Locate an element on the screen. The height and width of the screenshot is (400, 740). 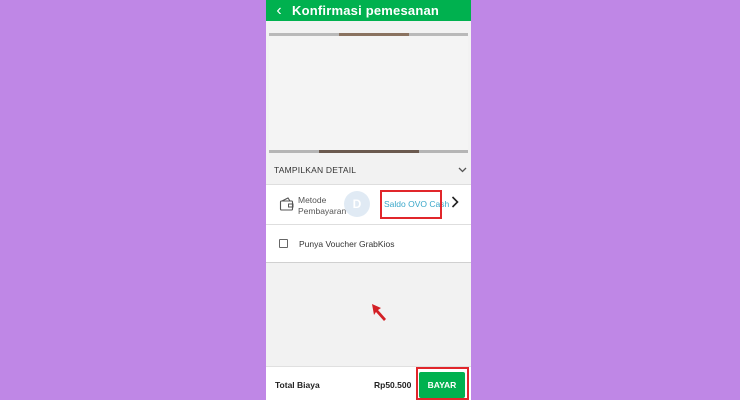
watermark-logo: D is located at coordinates (357, 204).